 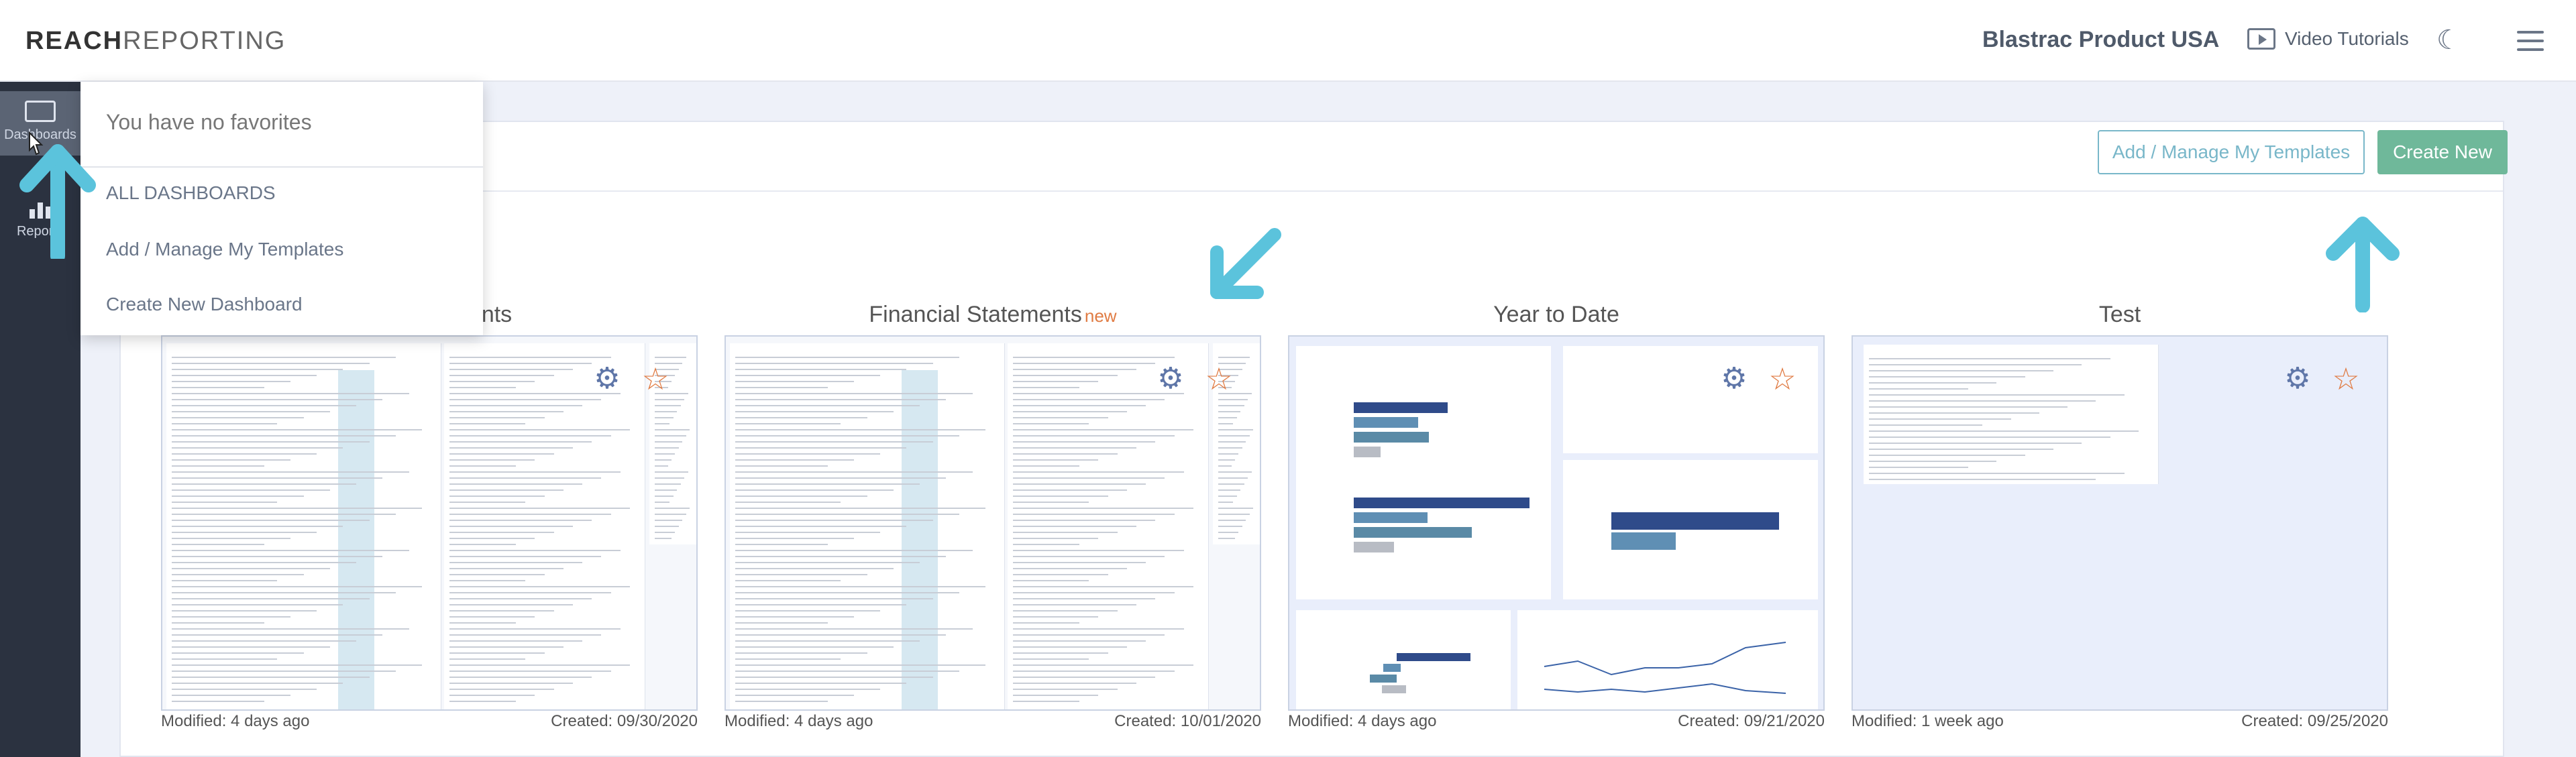 I want to click on created-label: Created: 09/25/2020, so click(x=2314, y=721).